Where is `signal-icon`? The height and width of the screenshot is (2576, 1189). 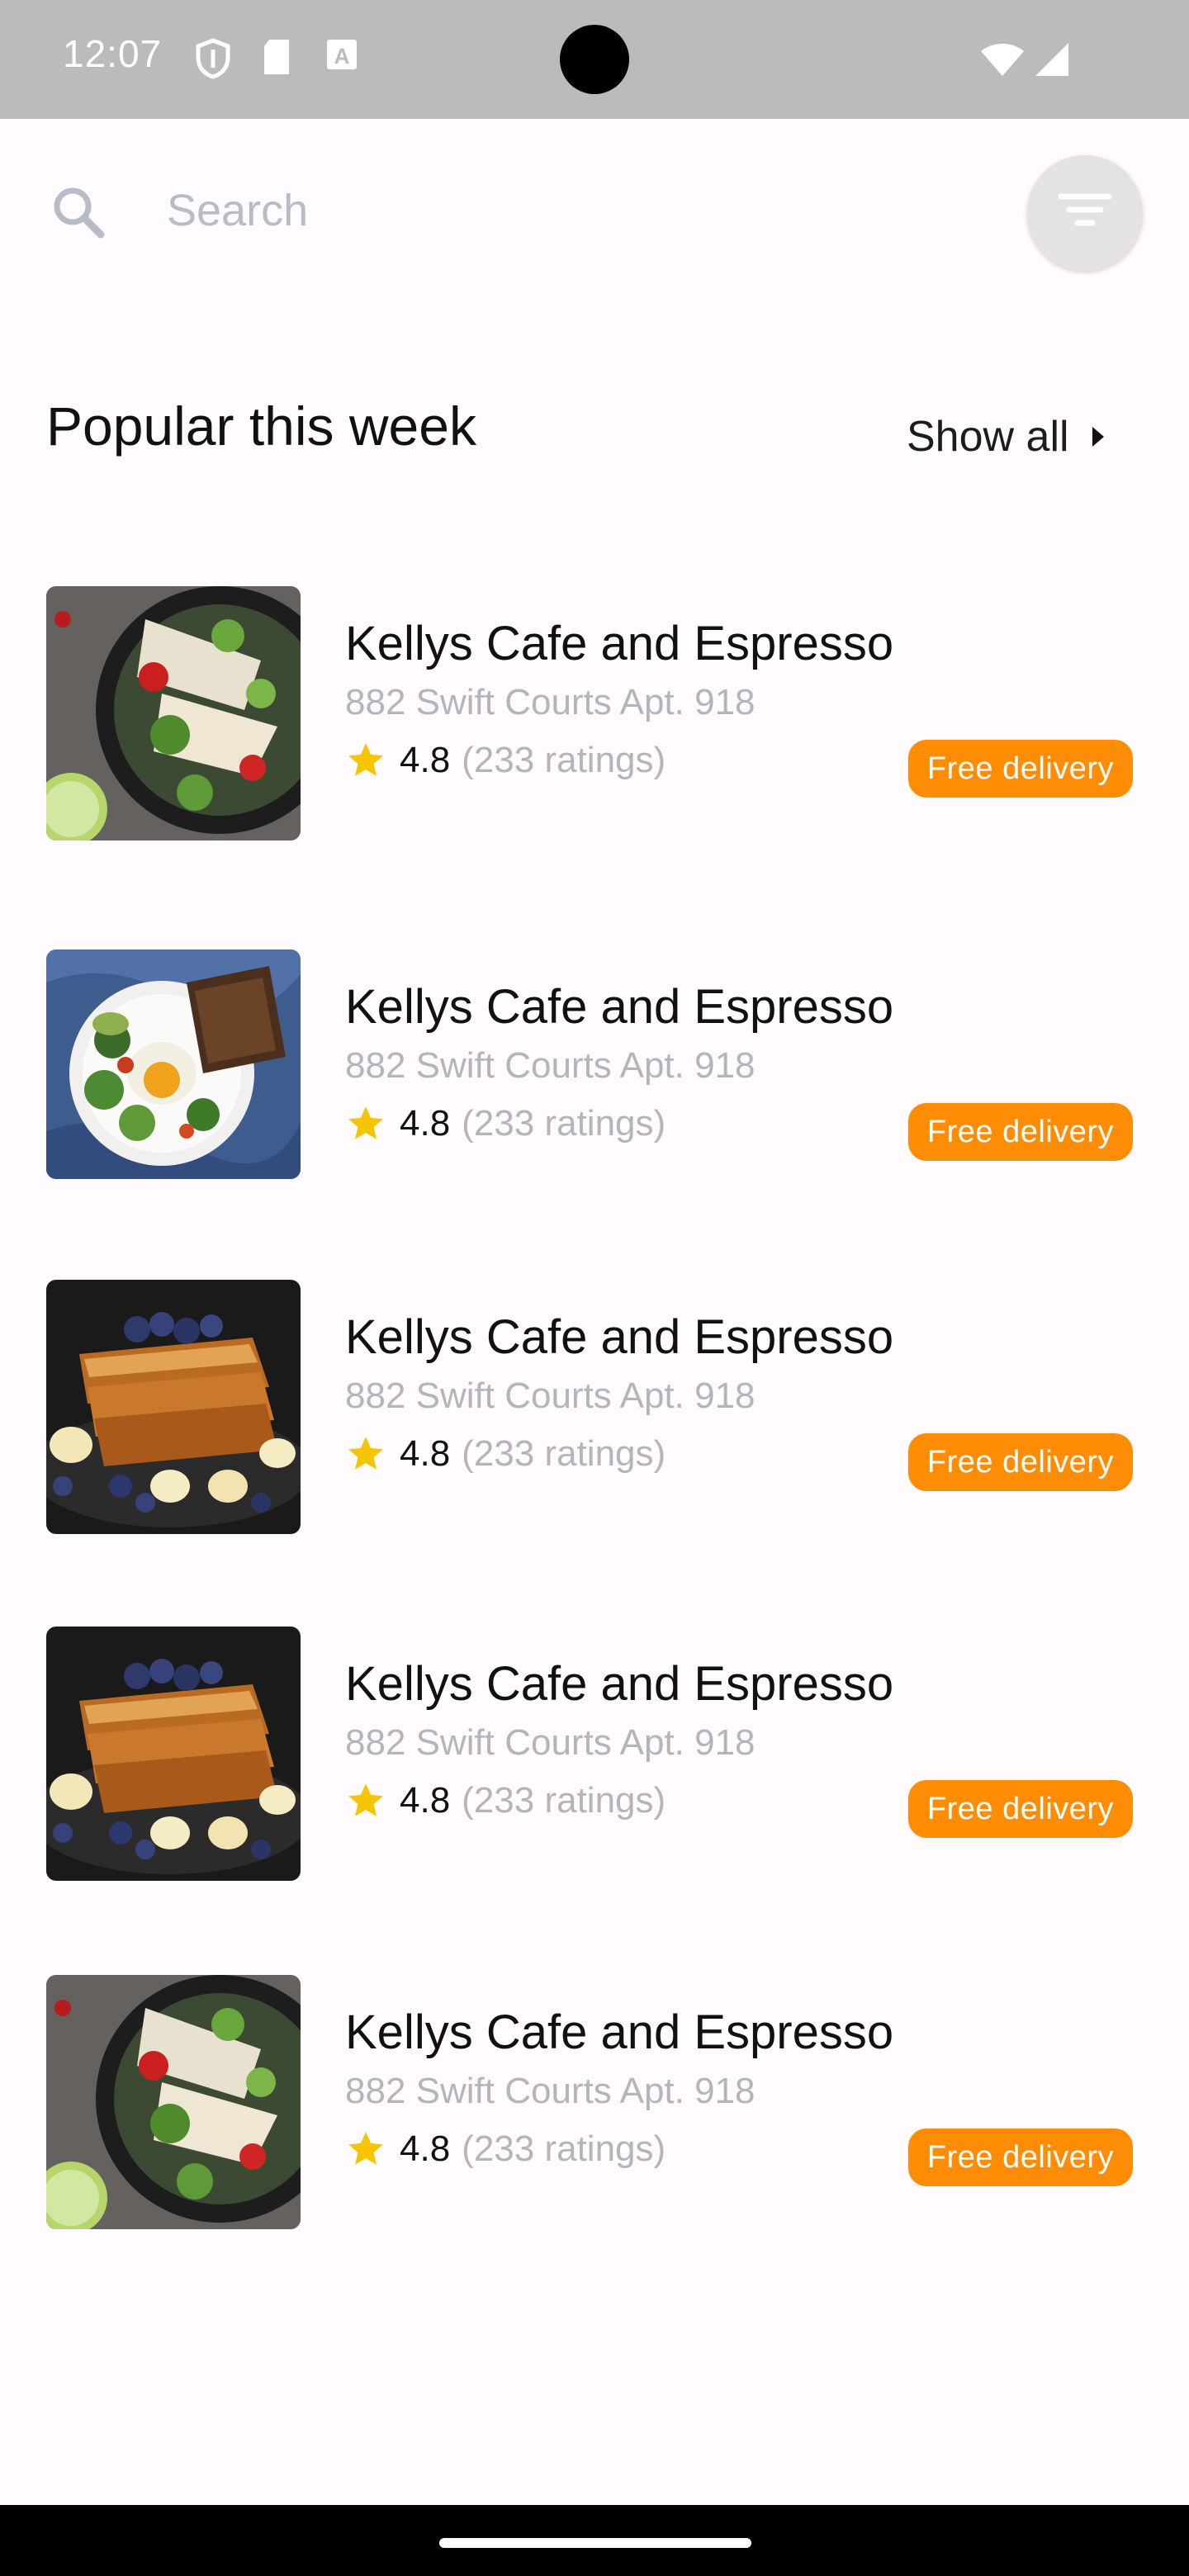
signal-icon is located at coordinates (1052, 61).